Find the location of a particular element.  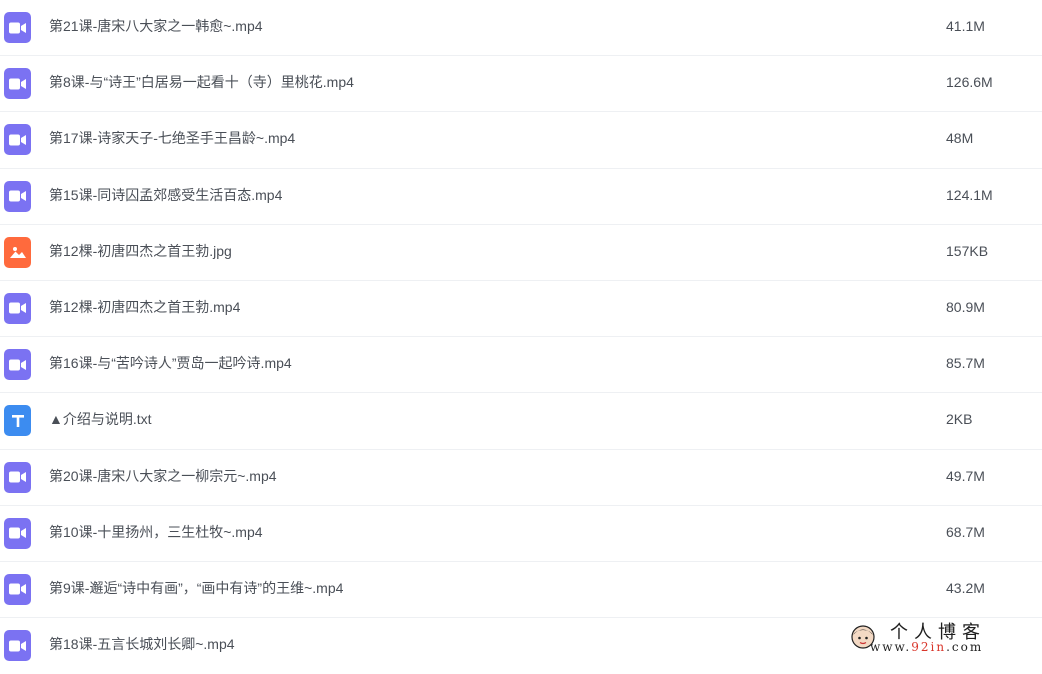

file-name: ▲介绍与说明.txt is located at coordinates (100, 419).